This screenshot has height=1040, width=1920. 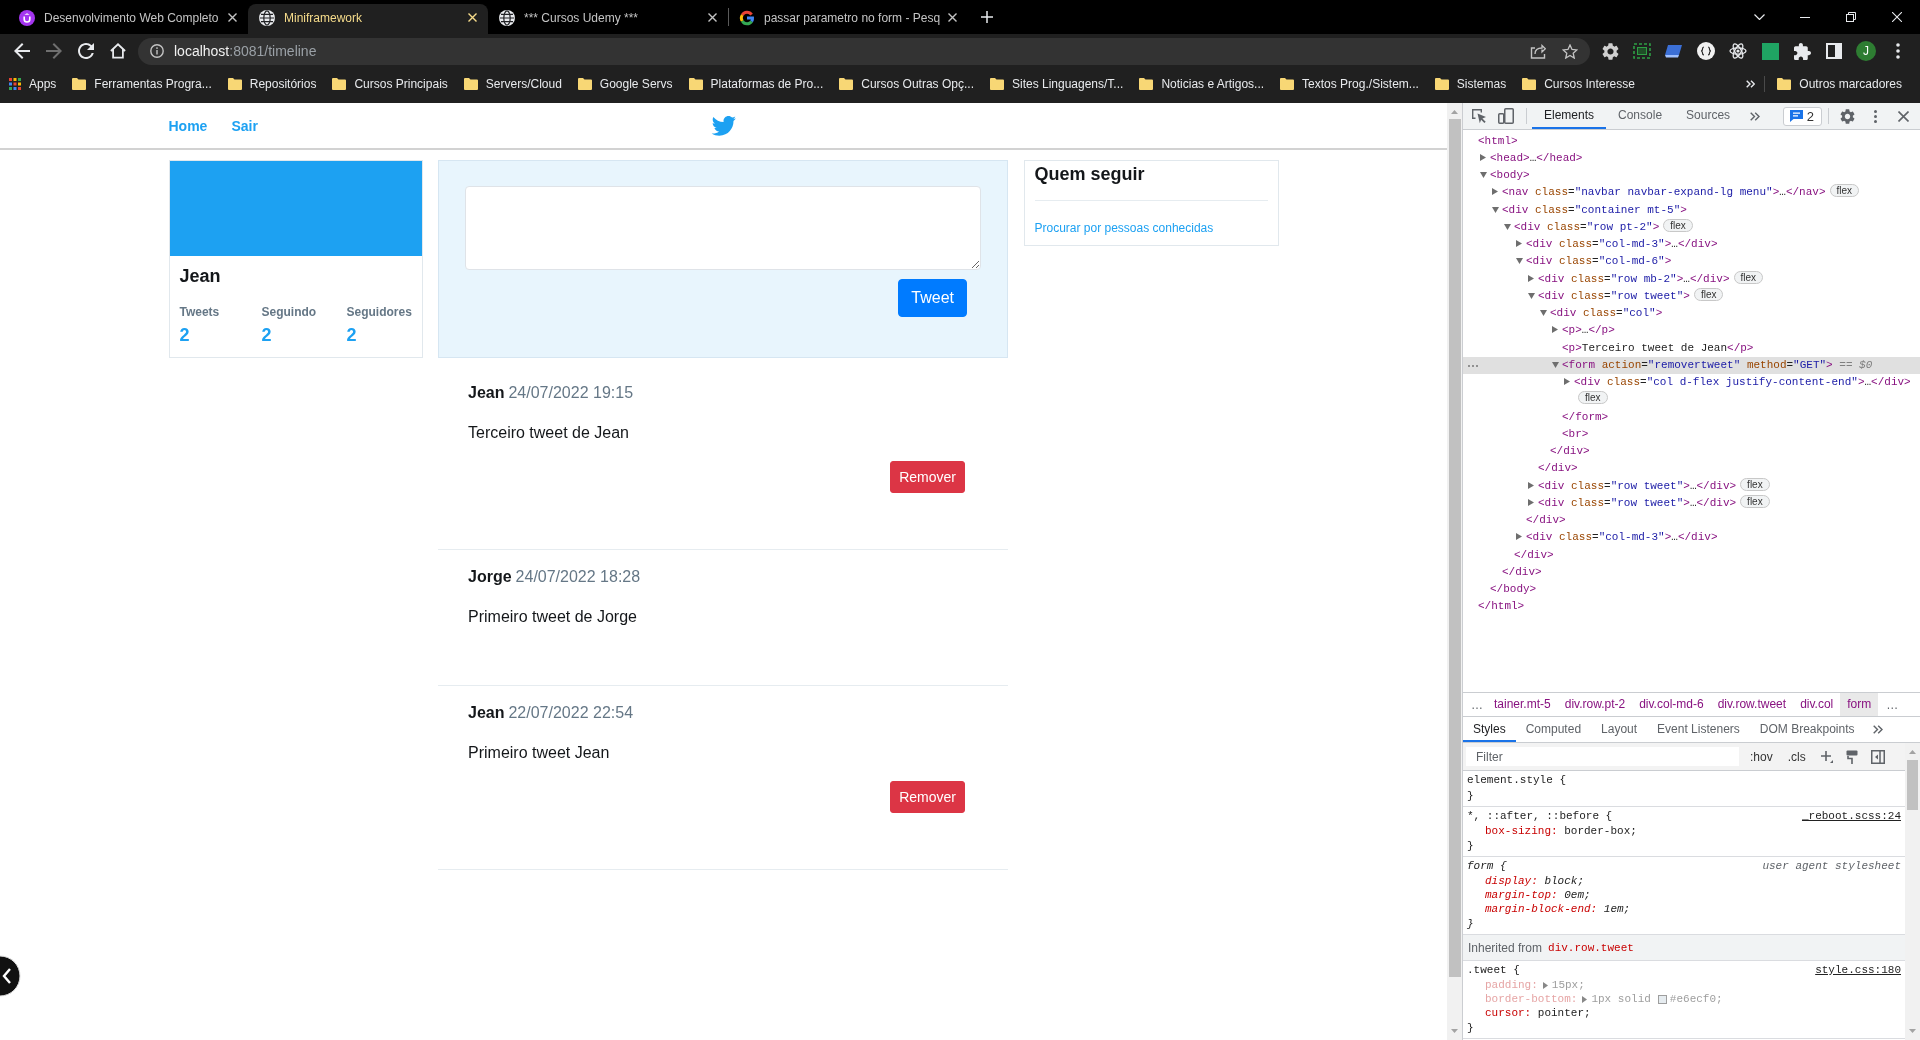 What do you see at coordinates (1691, 193) in the screenshot?
I see `dom-node: <nav class="navbar navbar-expand-lg menu">…</nav> flex` at bounding box center [1691, 193].